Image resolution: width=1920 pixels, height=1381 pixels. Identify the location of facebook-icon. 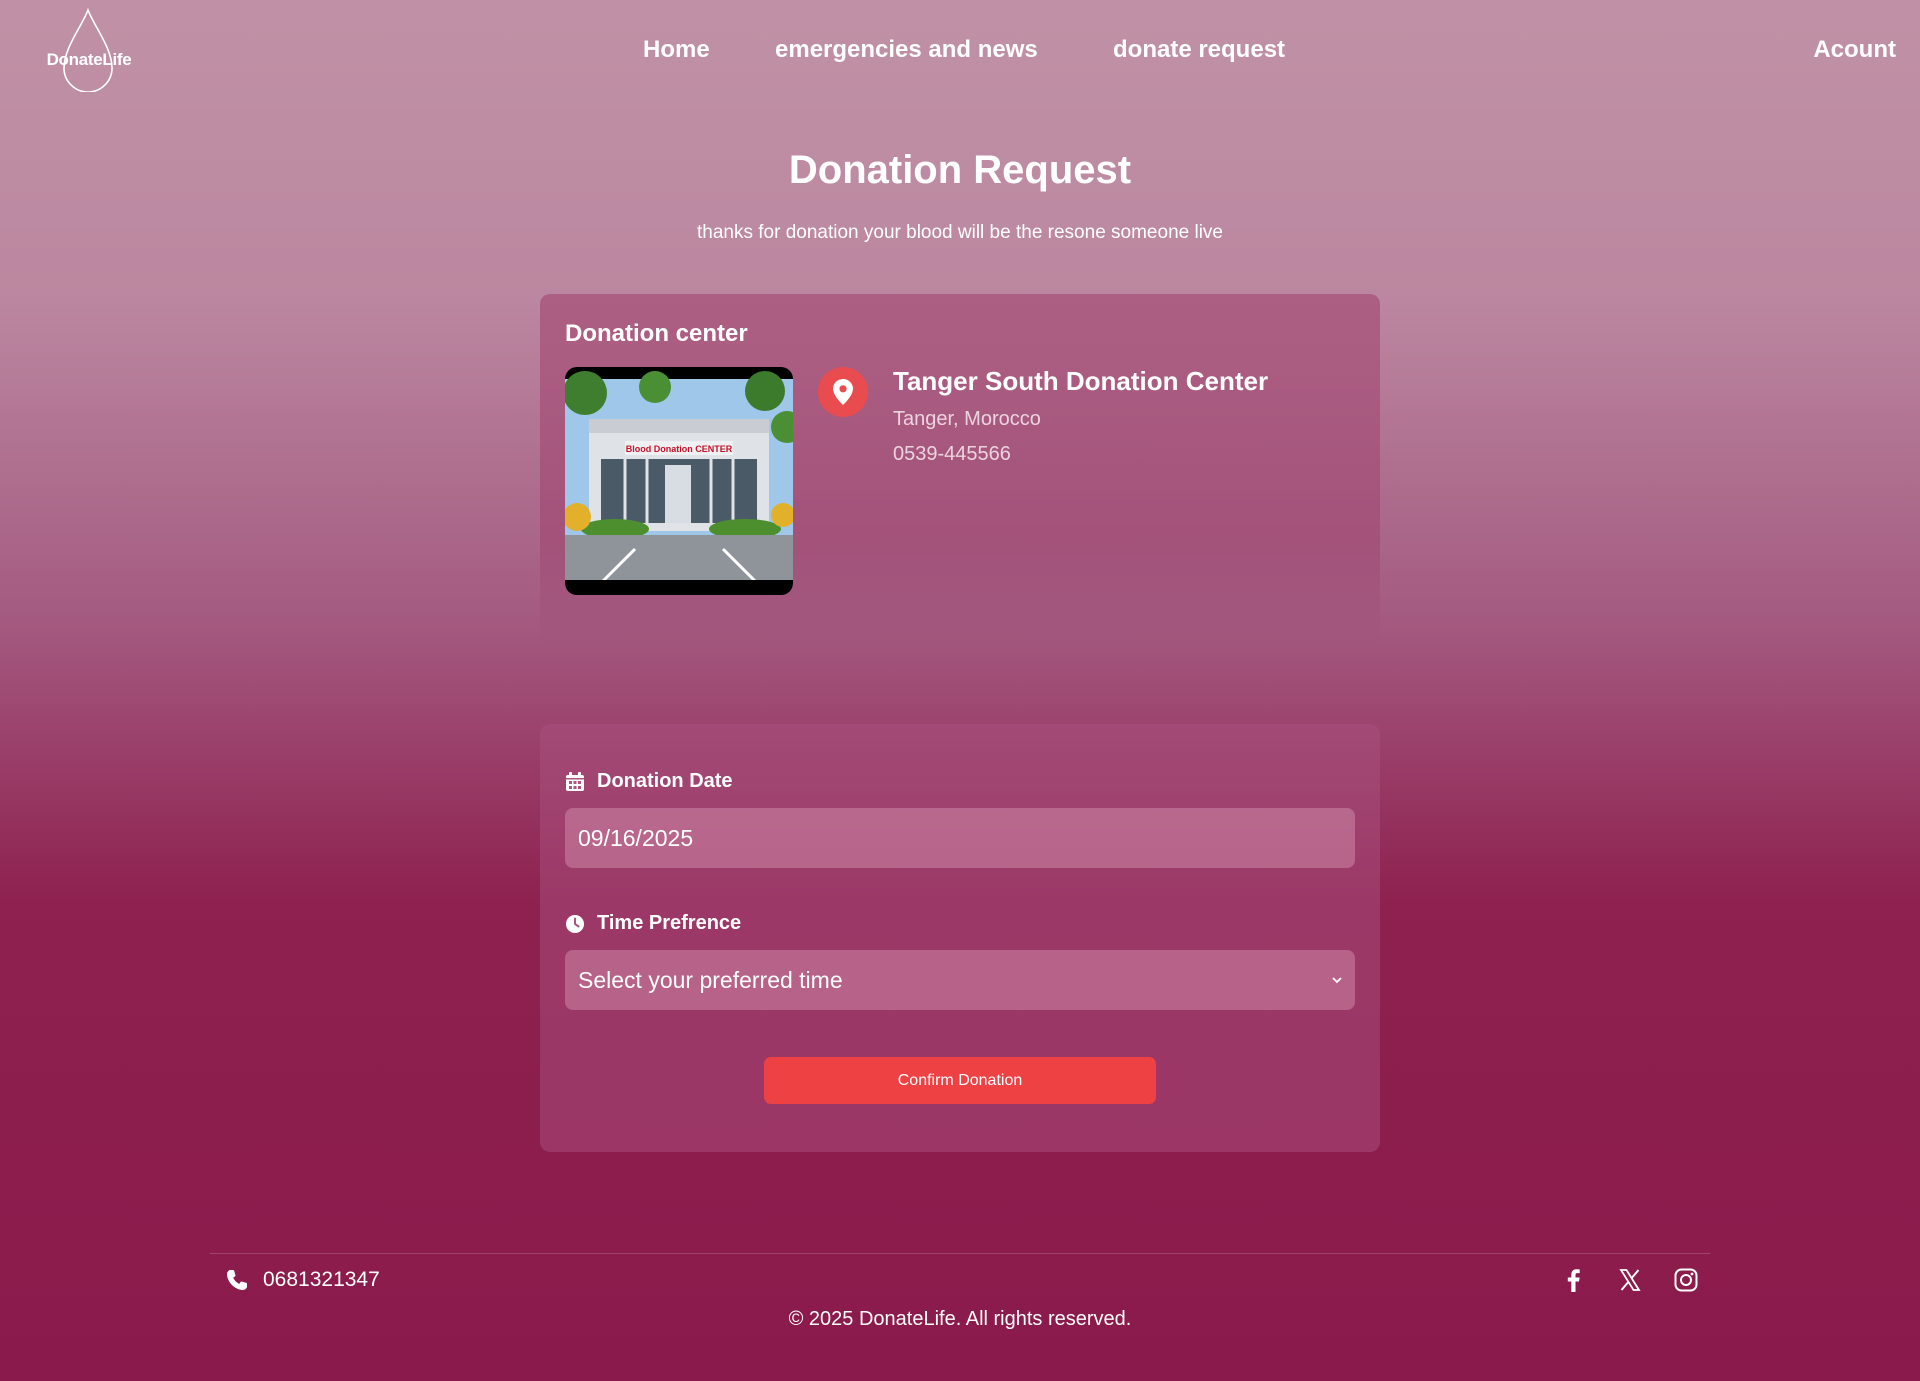
(1574, 1280).